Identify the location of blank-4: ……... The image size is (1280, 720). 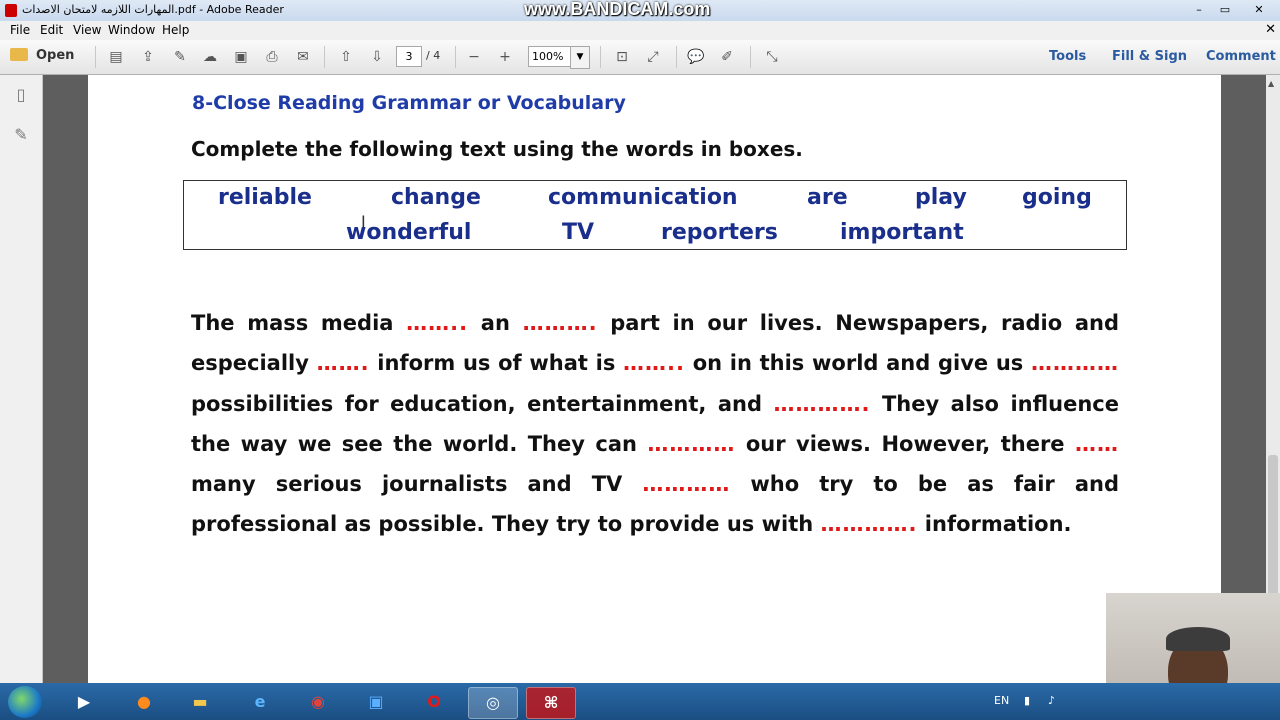
(654, 363).